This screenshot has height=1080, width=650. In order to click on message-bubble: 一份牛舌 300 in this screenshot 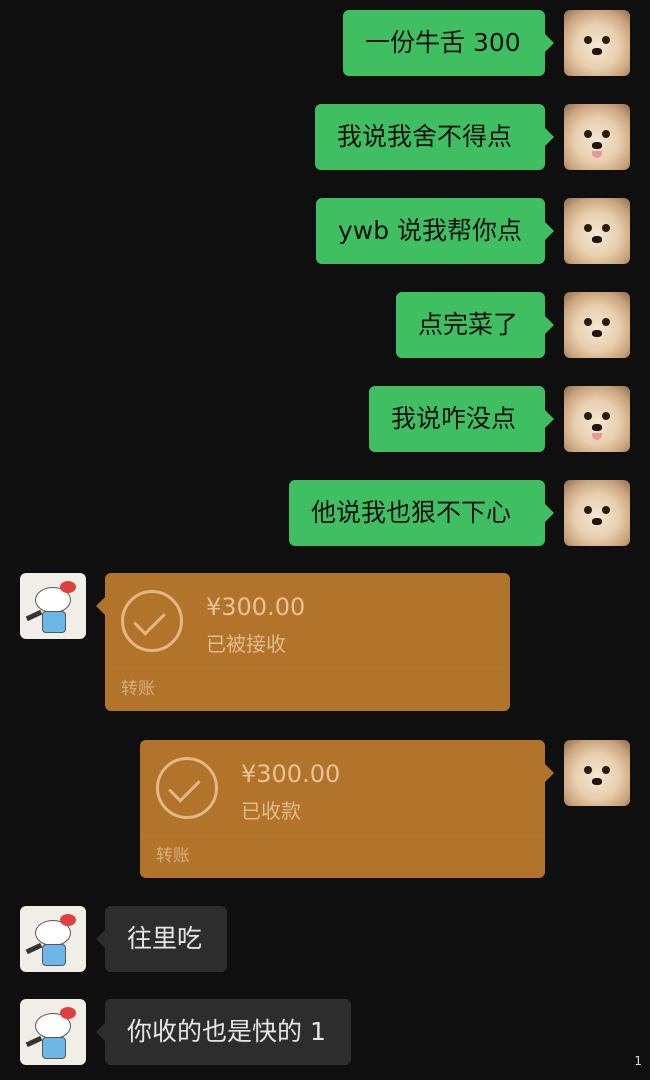, I will do `click(448, 43)`.